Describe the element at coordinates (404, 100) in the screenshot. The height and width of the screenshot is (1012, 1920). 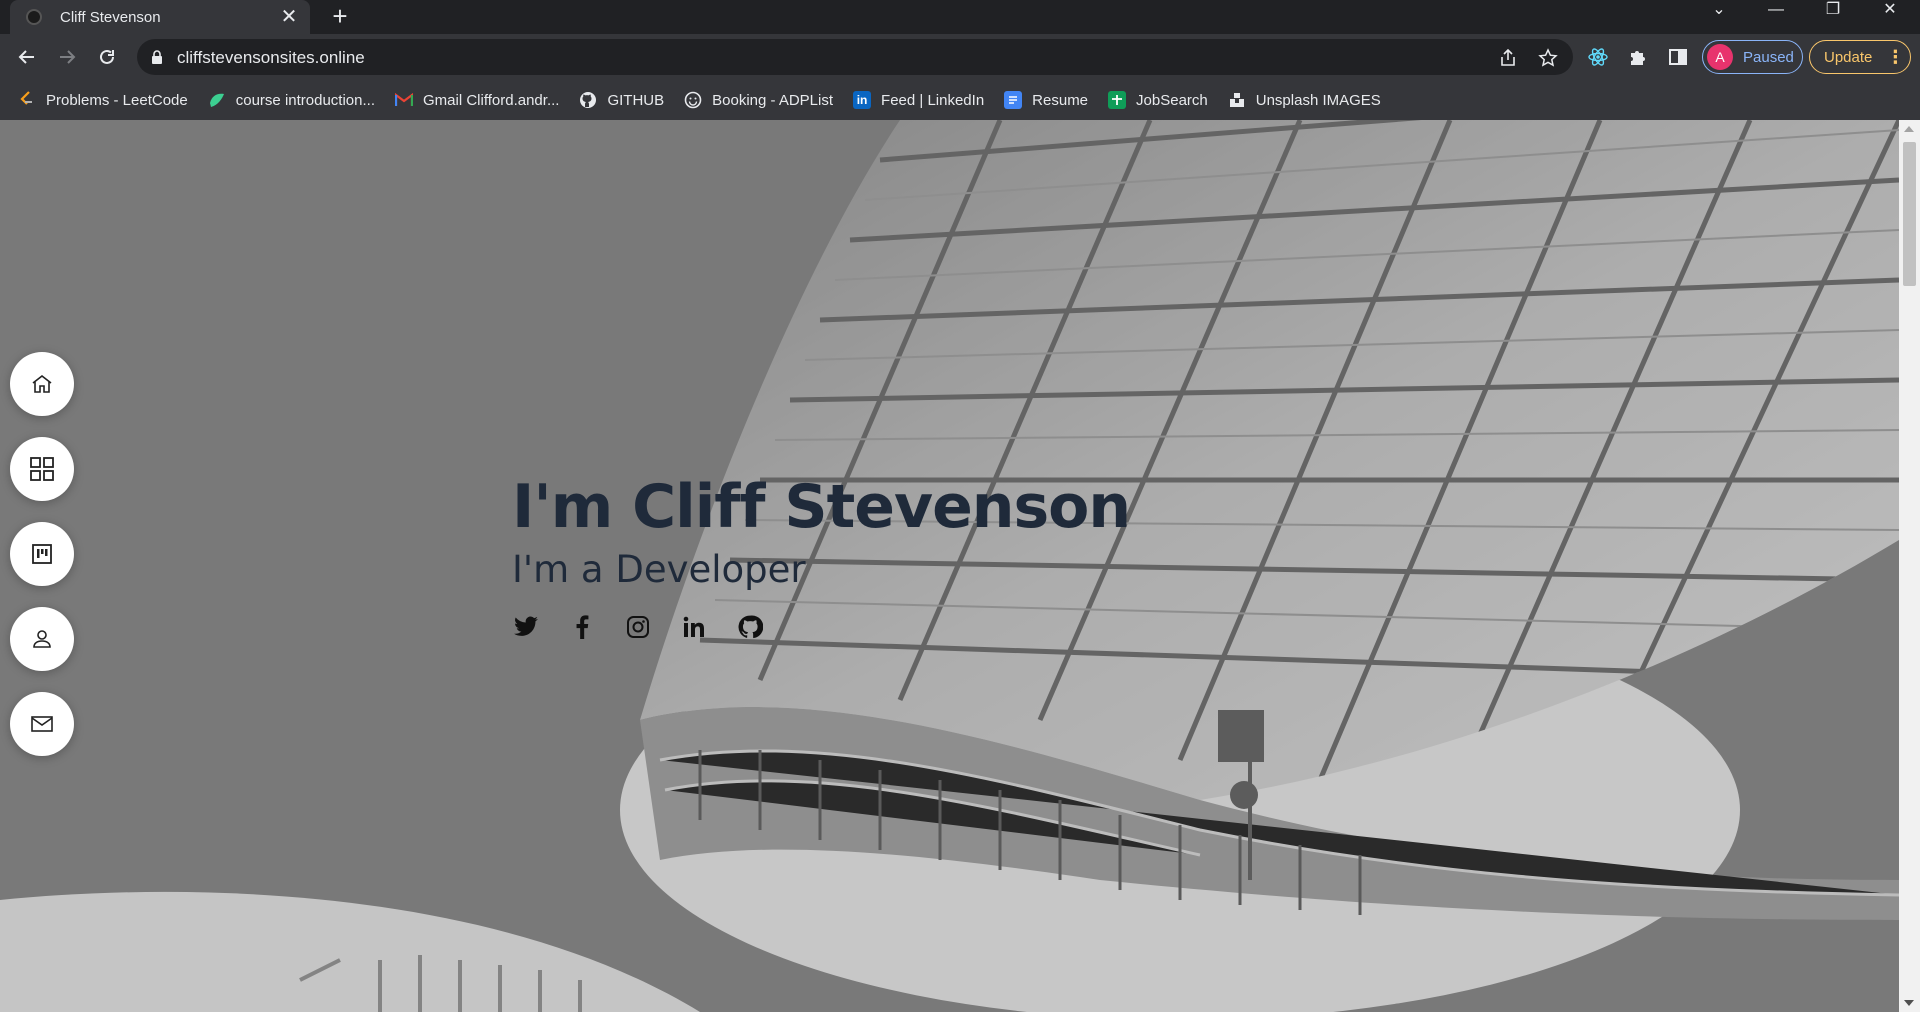
I see `gmail-icon` at that location.